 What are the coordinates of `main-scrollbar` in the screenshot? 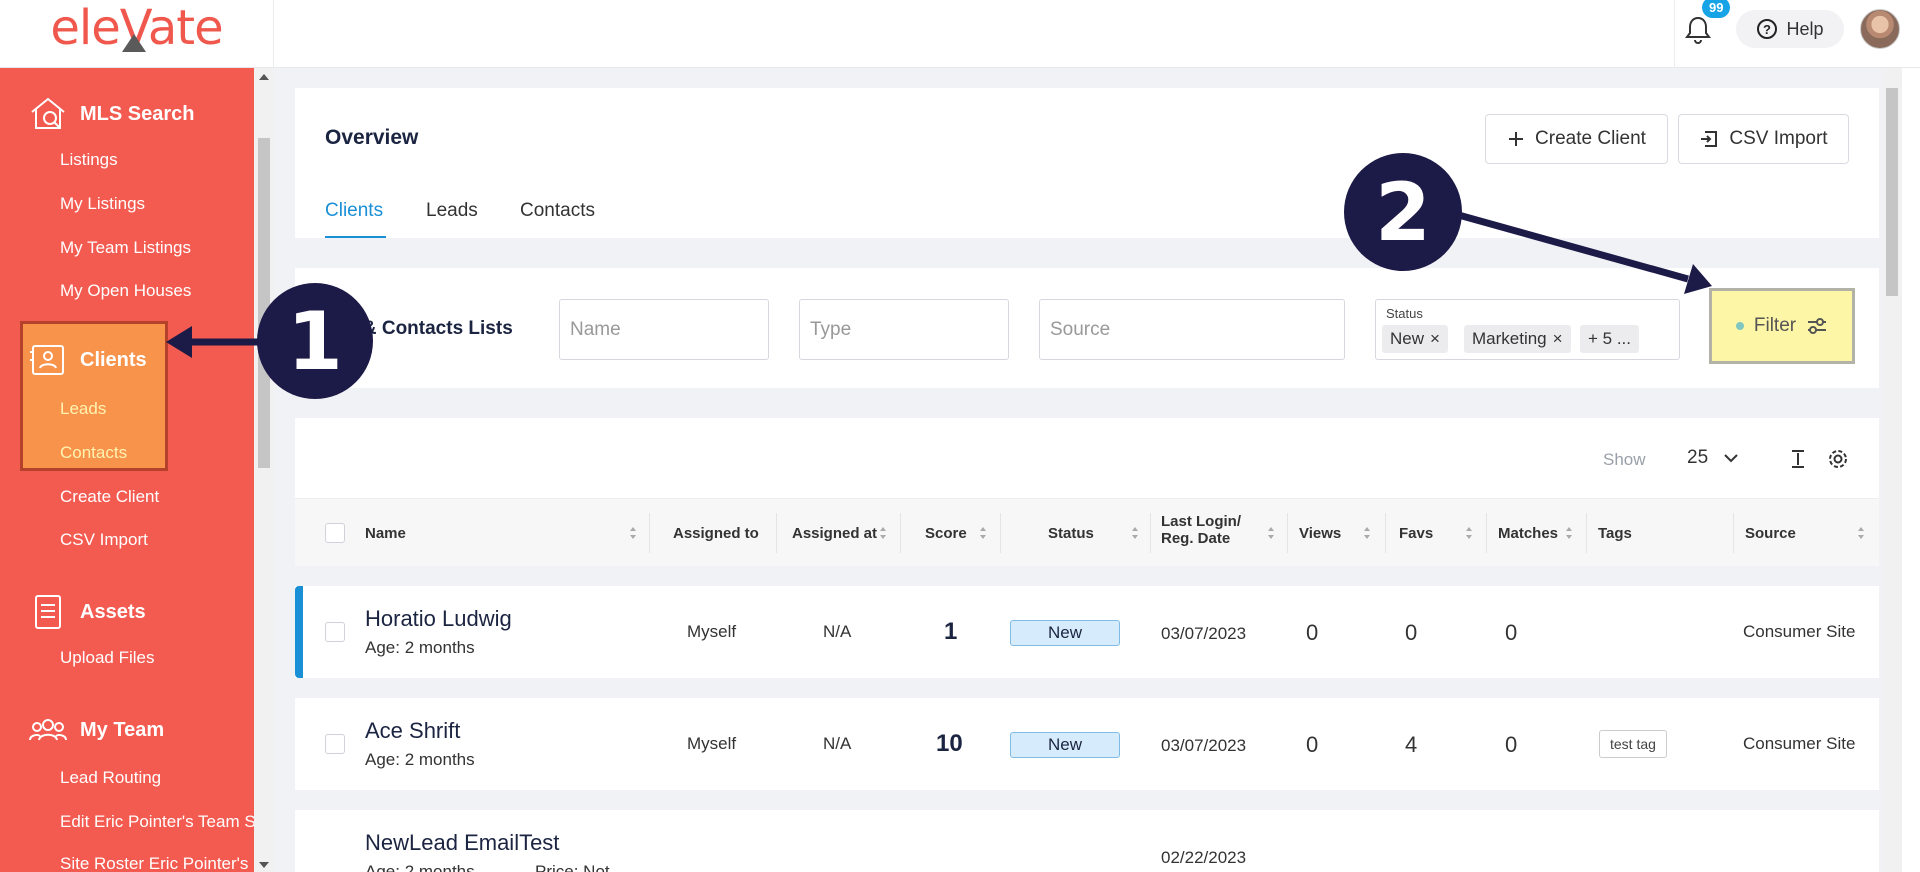 It's located at (1892, 470).